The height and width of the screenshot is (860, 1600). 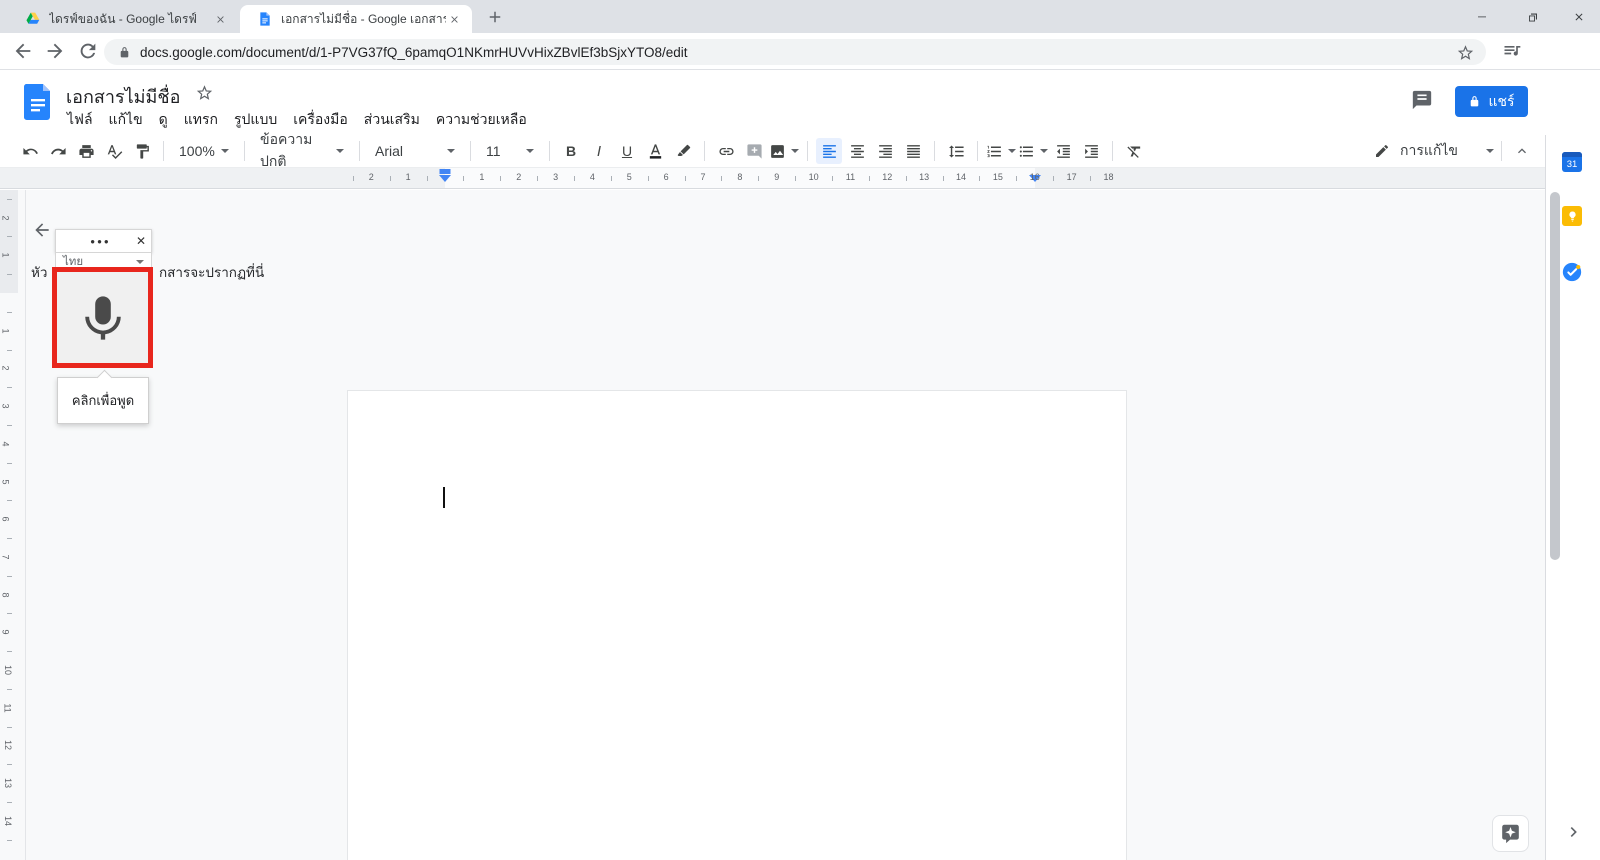 I want to click on menu-help: ความช่วยเหลือ, so click(x=481, y=120).